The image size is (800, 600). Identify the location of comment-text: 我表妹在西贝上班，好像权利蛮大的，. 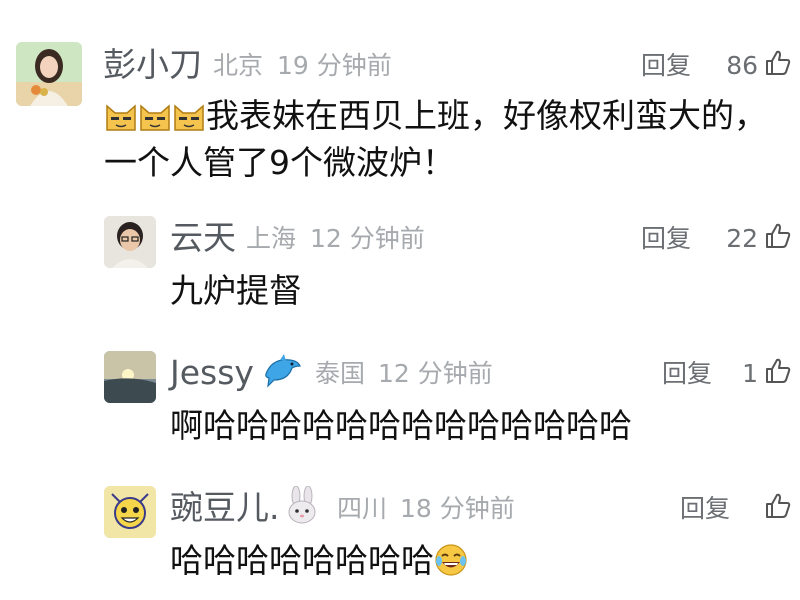
(435, 118).